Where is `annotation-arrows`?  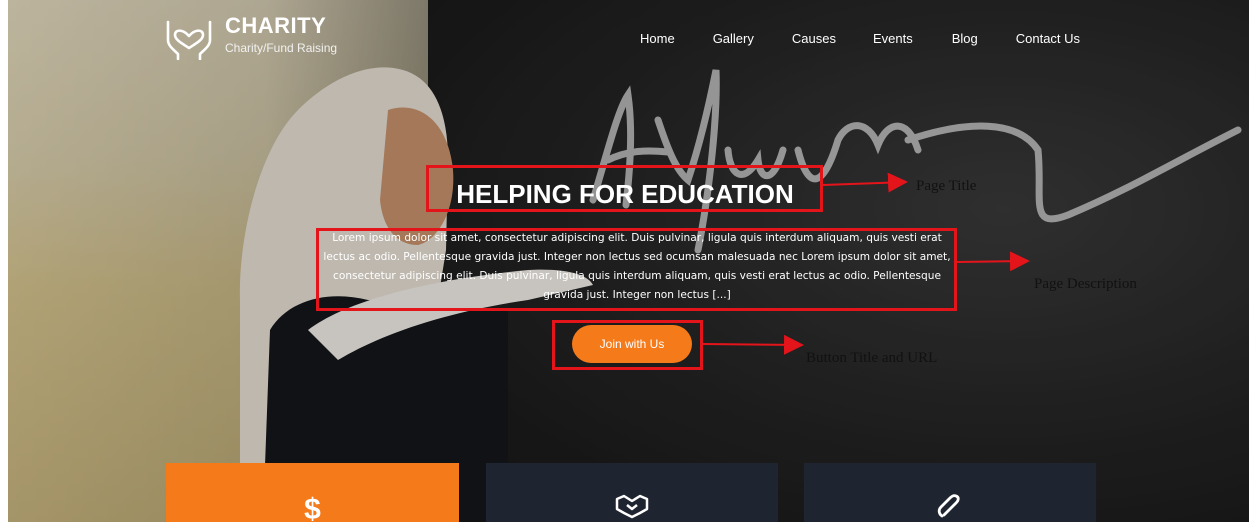
annotation-arrows is located at coordinates (866, 263).